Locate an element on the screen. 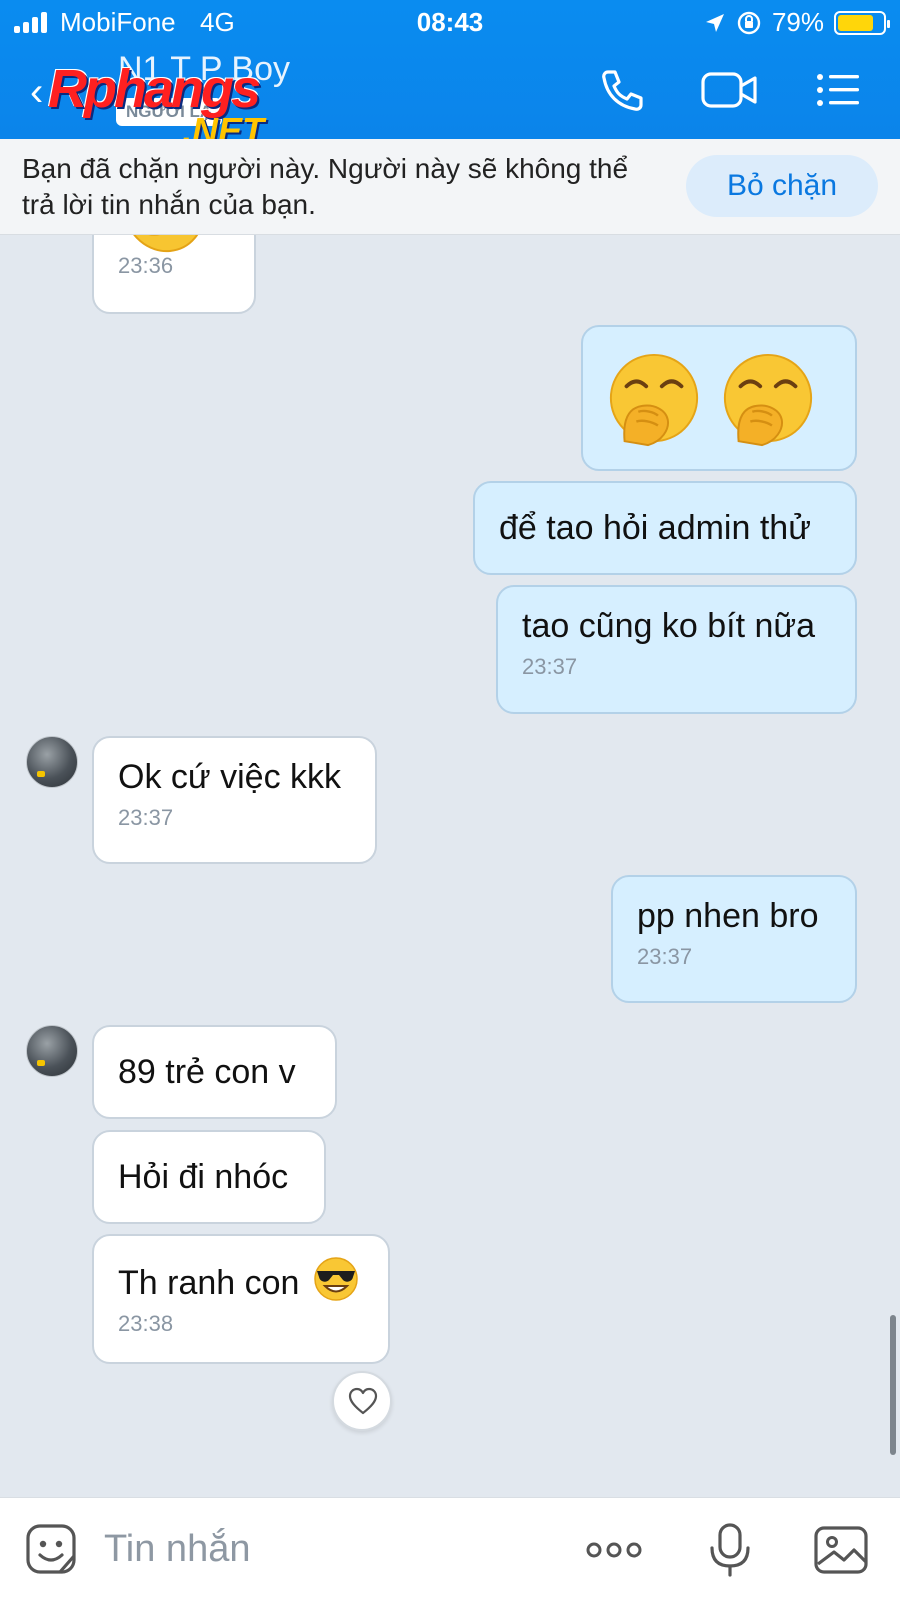 This screenshot has width=900, height=1600. message-bubble-incoming: Th ranh con 23:38 is located at coordinates (241, 1299).